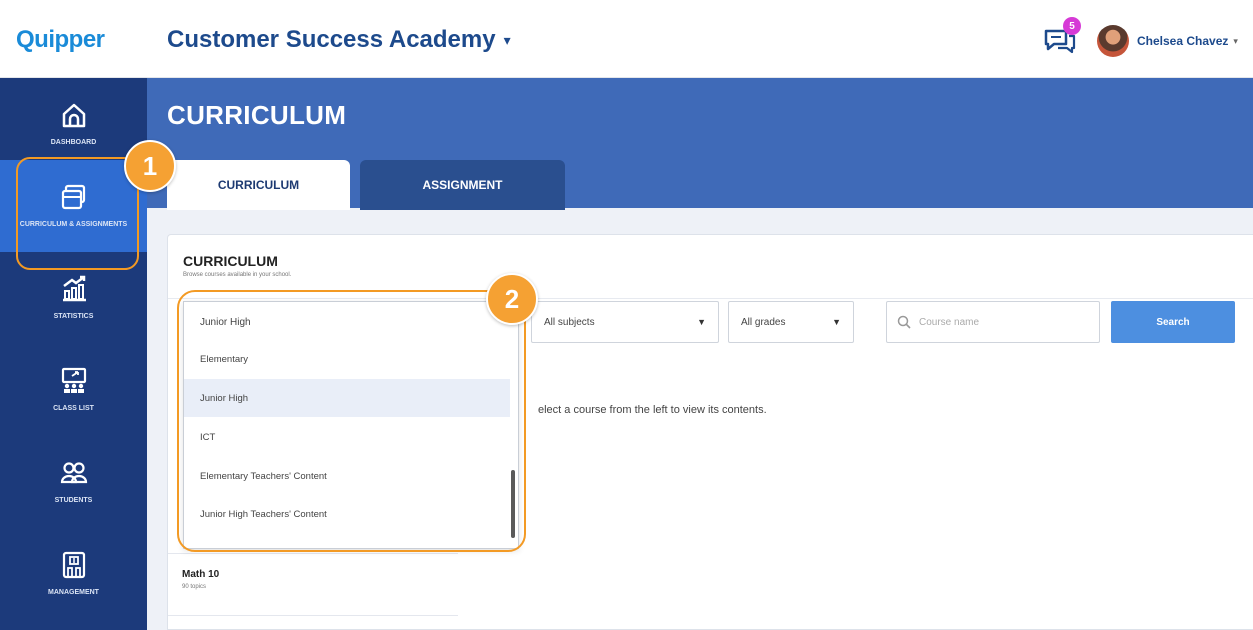 This screenshot has height=630, width=1253. What do you see at coordinates (331, 39) in the screenshot?
I see `app-title: Customer Success Academy` at bounding box center [331, 39].